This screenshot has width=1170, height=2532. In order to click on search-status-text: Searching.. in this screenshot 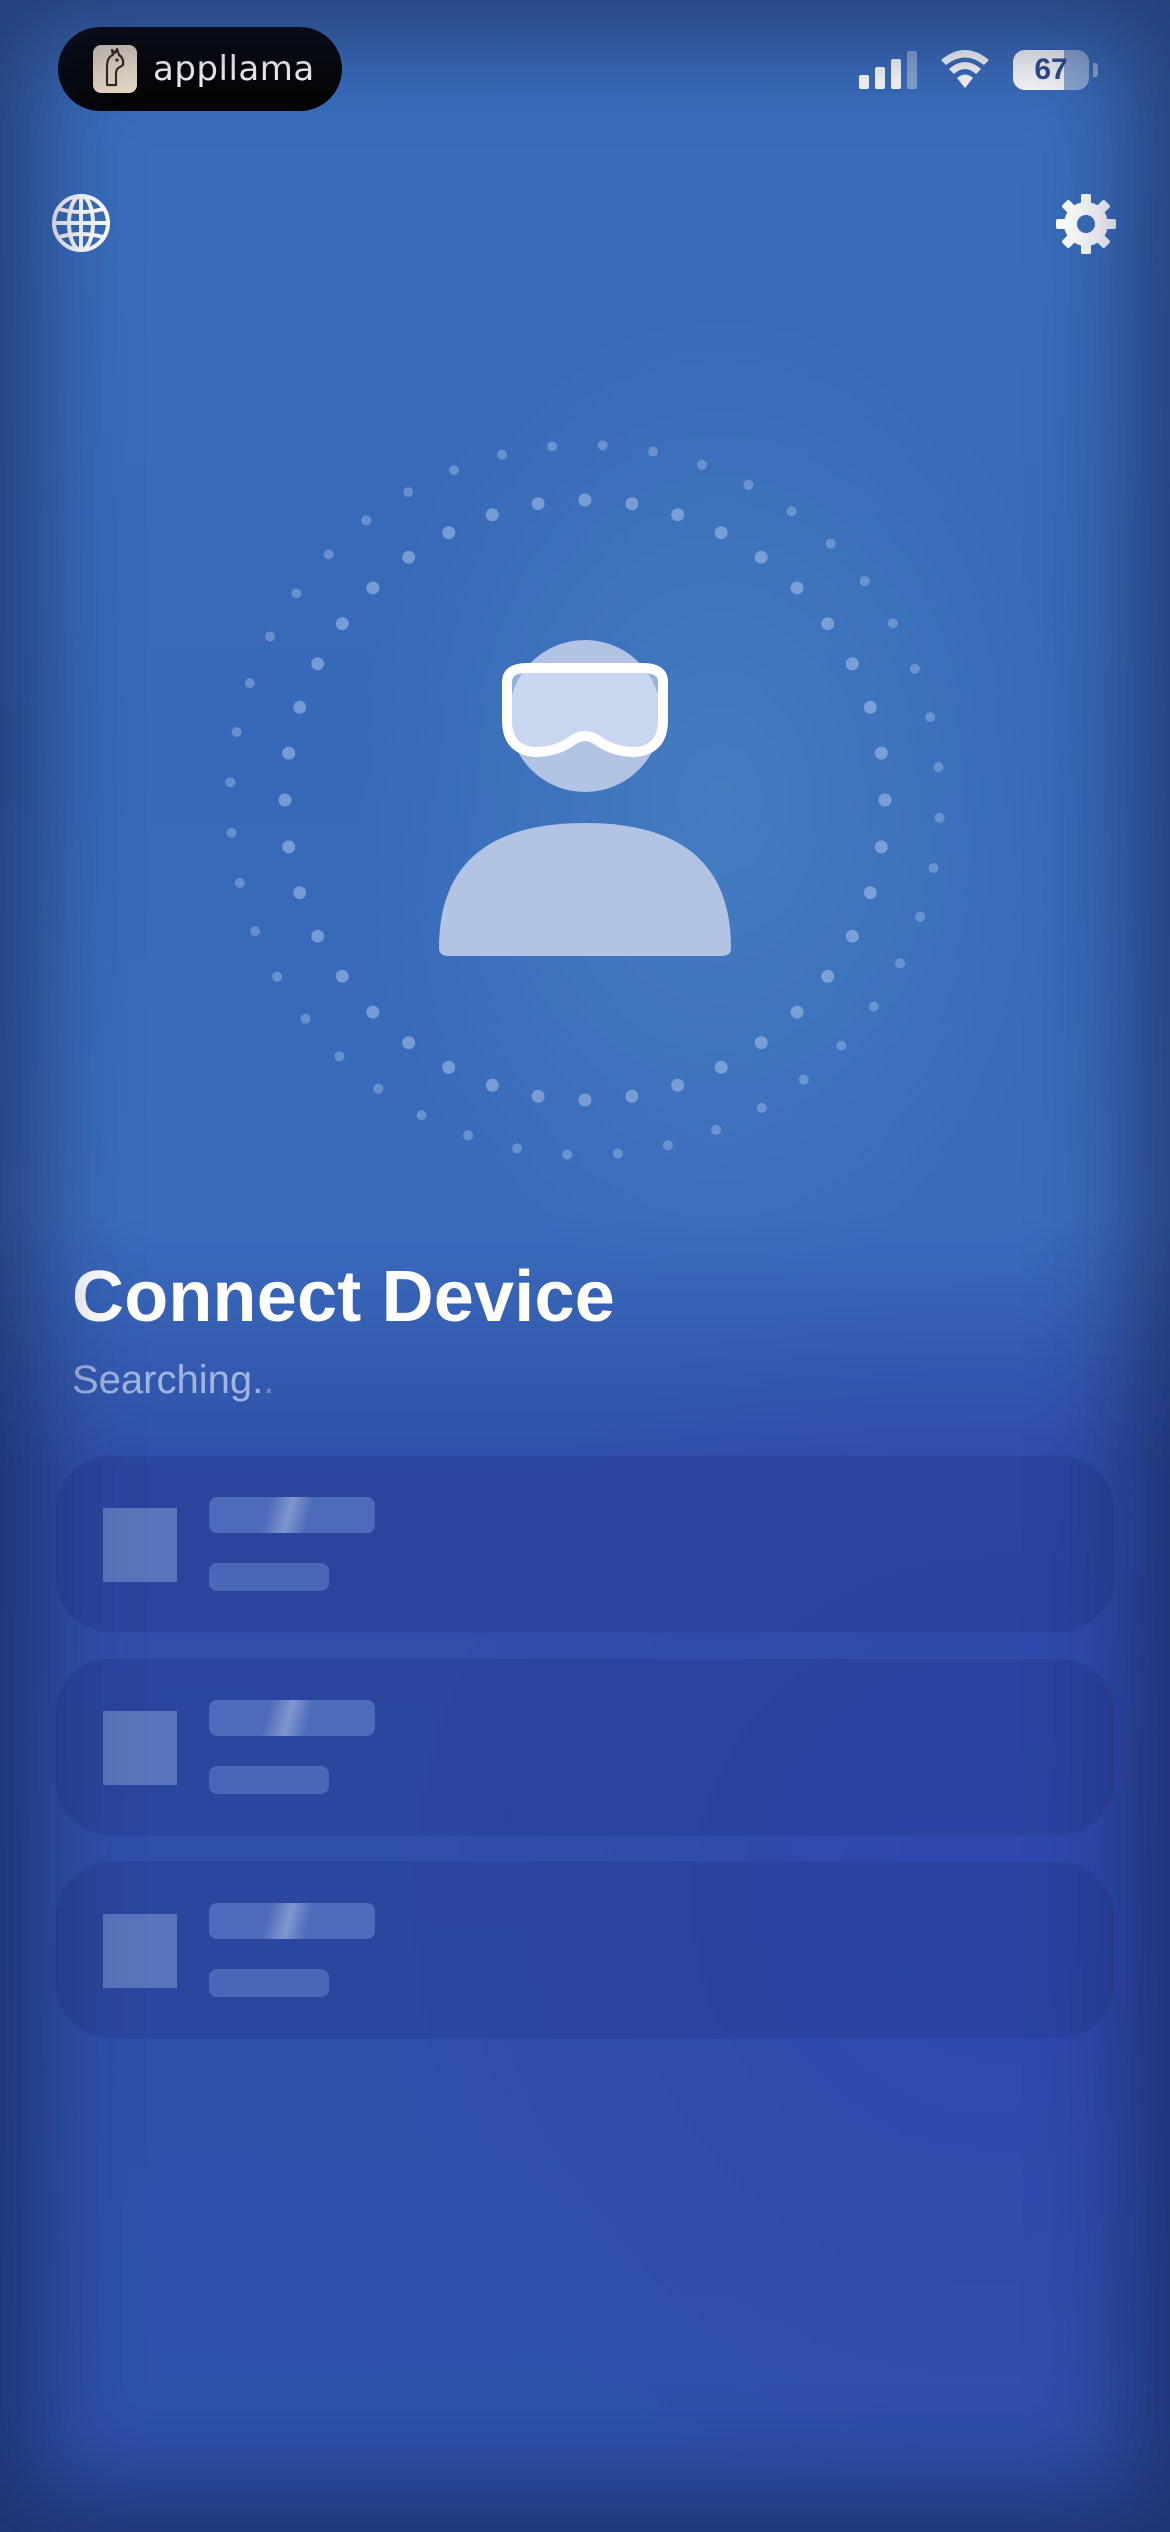, I will do `click(173, 1380)`.